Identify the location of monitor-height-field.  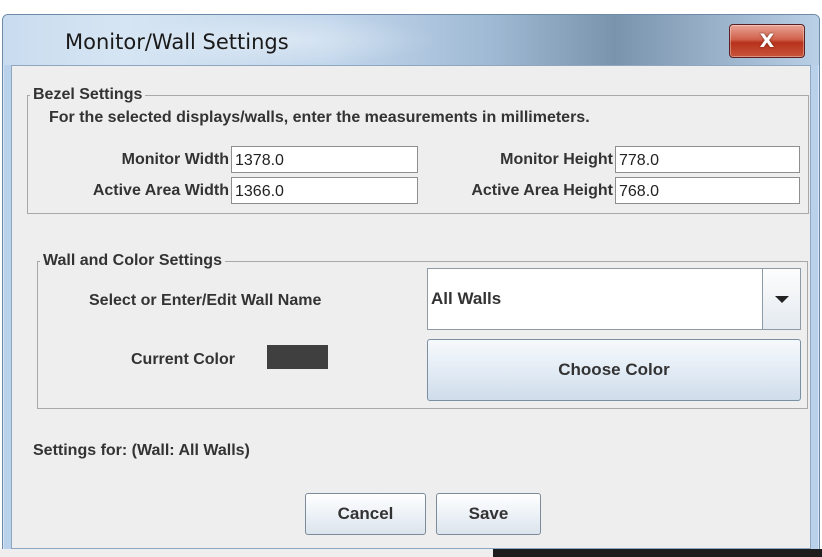
(707, 159).